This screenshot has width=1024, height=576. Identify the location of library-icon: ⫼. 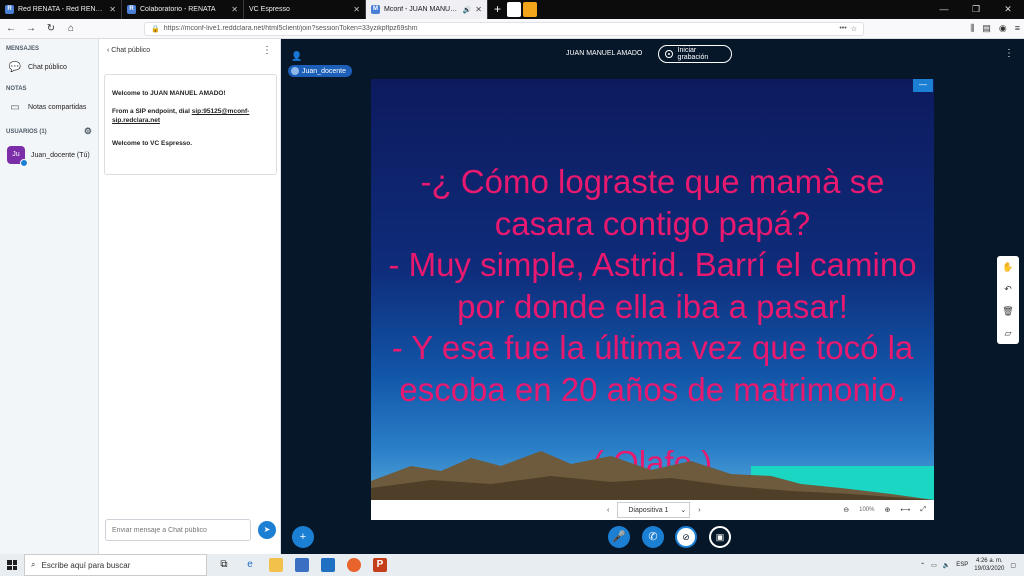
(972, 28).